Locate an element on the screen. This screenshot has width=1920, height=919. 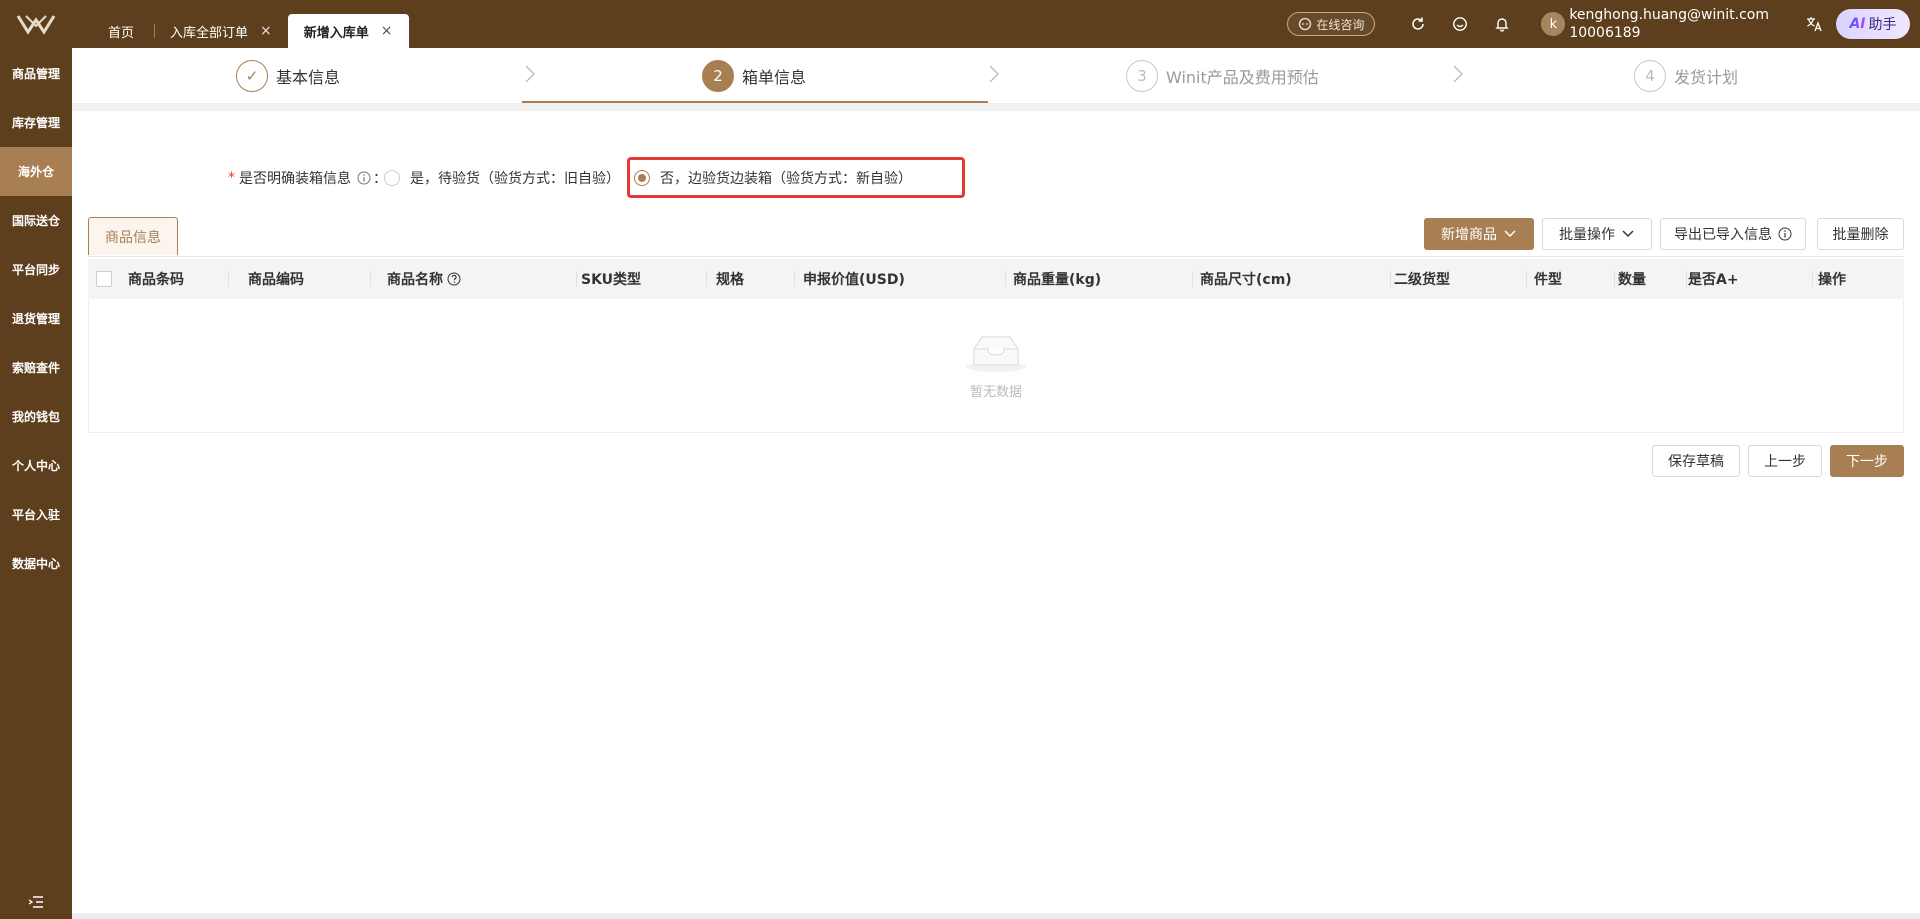
sidebar-item-claims-tracking: 索赔查件 is located at coordinates (36, 367).